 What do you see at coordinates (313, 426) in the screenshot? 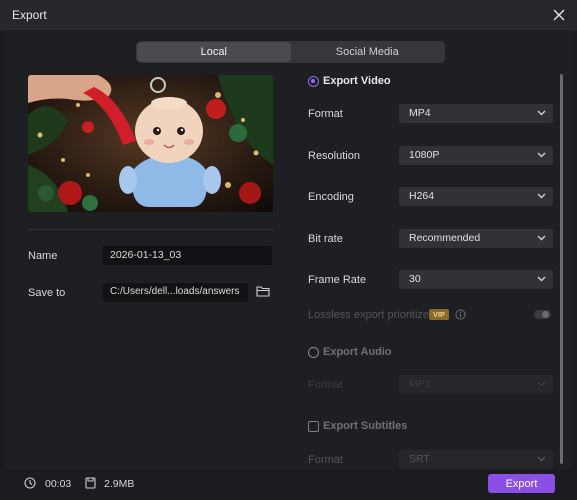
I see `export-subtitles-checkbox` at bounding box center [313, 426].